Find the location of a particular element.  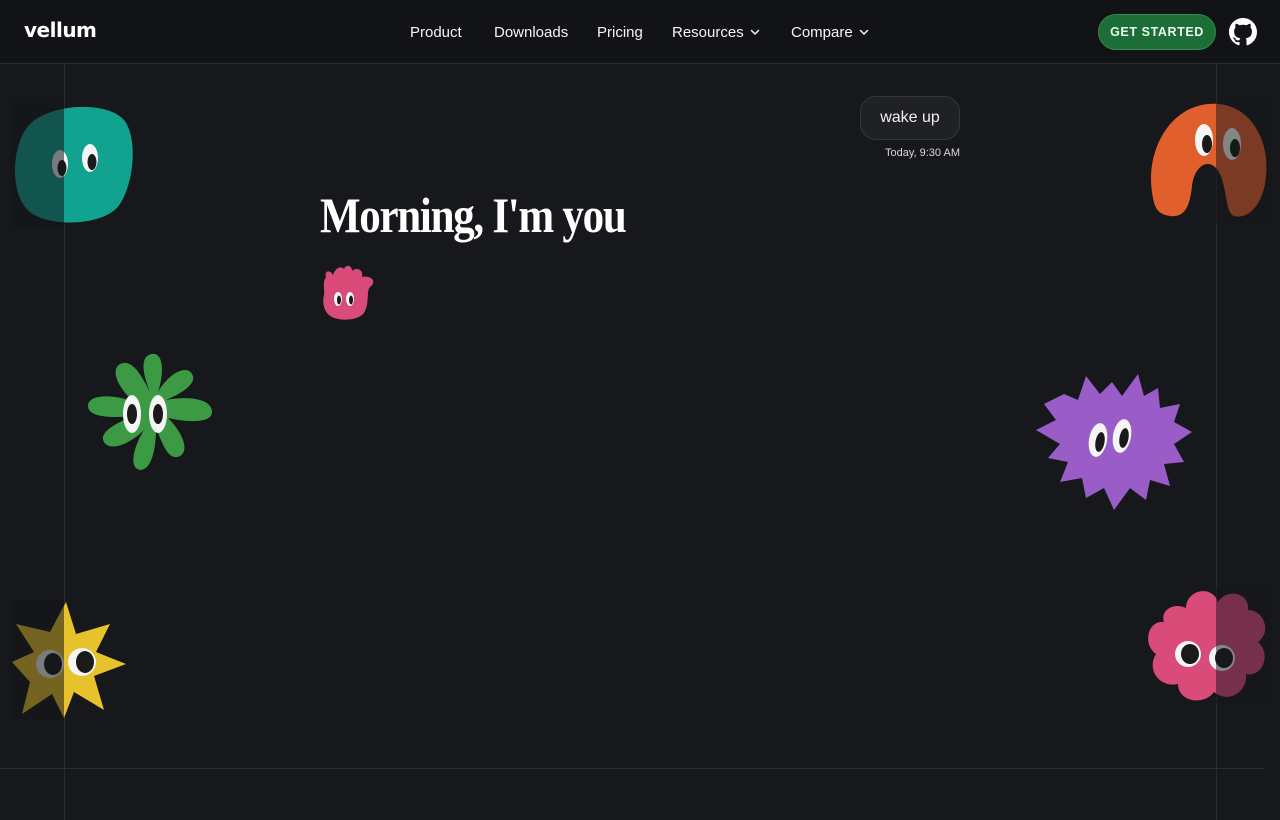

chat-bubble: wake up is located at coordinates (910, 118).